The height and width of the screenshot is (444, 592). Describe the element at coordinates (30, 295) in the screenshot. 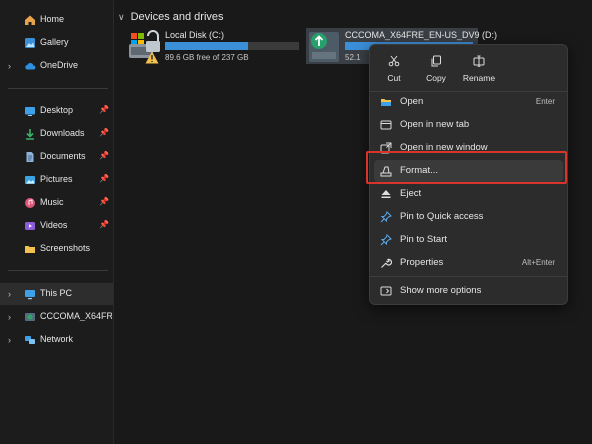

I see `pc-icon` at that location.